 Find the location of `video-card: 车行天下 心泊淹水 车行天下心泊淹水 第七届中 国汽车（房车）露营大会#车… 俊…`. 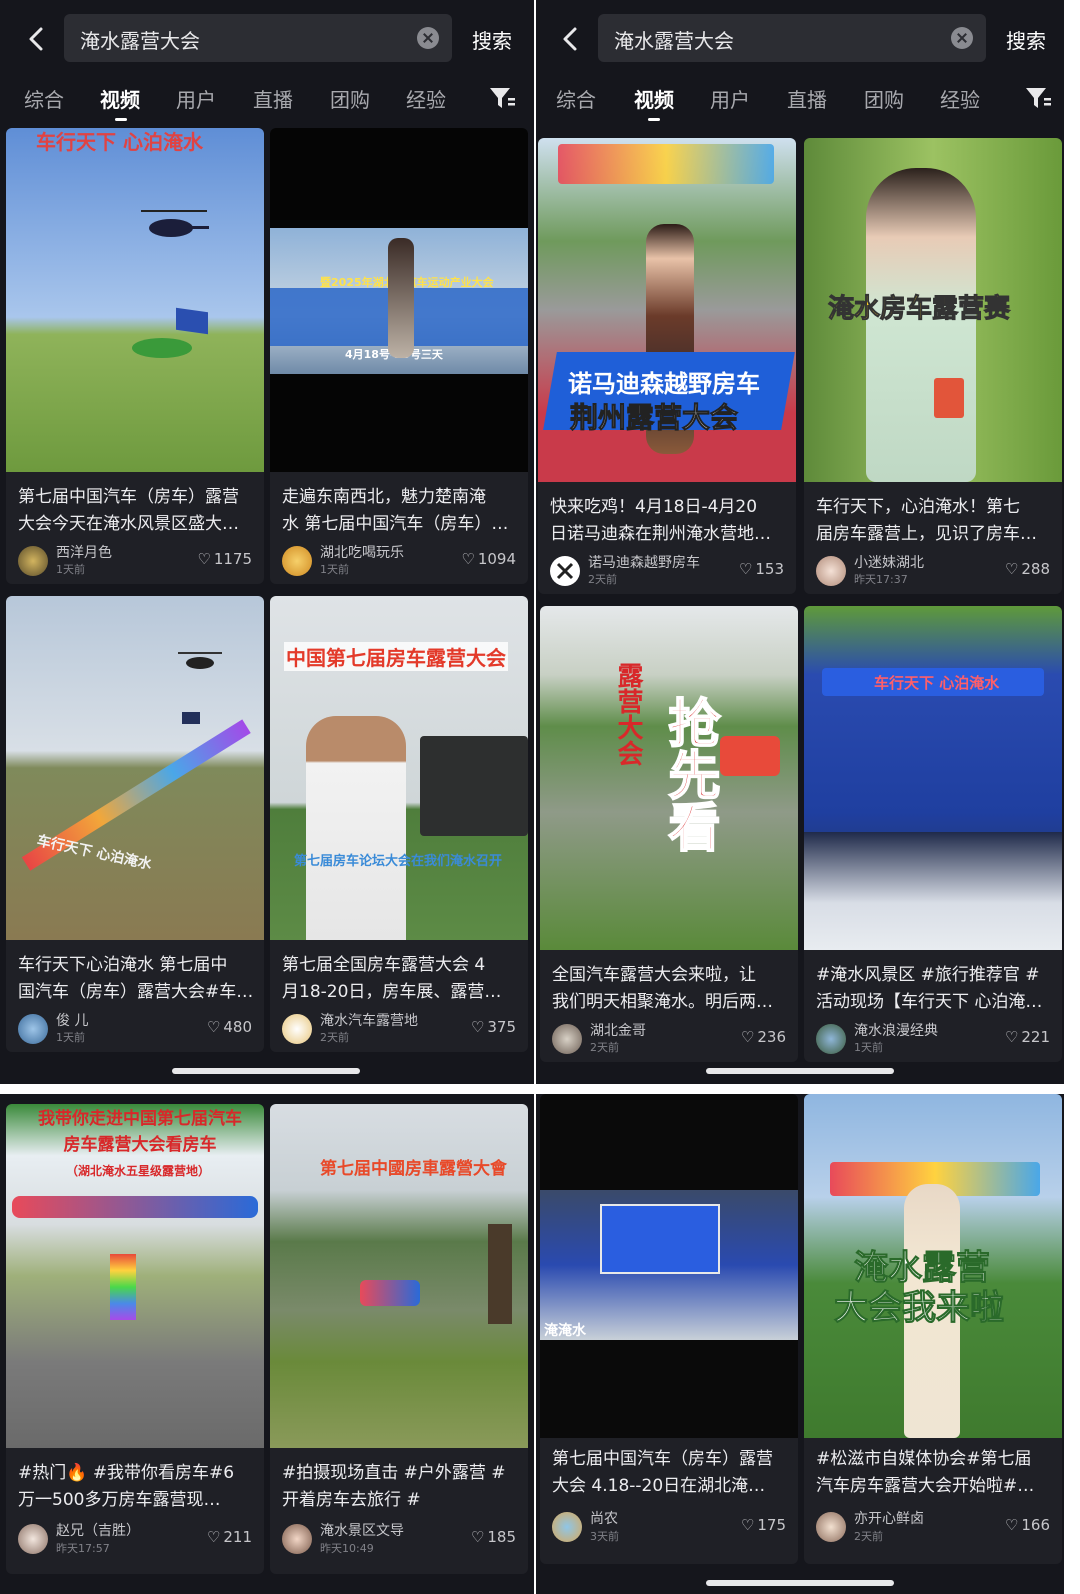

video-card: 车行天下 心泊淹水 车行天下心泊淹水 第七届中 国汽车（房车）露营大会#车… 俊… is located at coordinates (135, 824).